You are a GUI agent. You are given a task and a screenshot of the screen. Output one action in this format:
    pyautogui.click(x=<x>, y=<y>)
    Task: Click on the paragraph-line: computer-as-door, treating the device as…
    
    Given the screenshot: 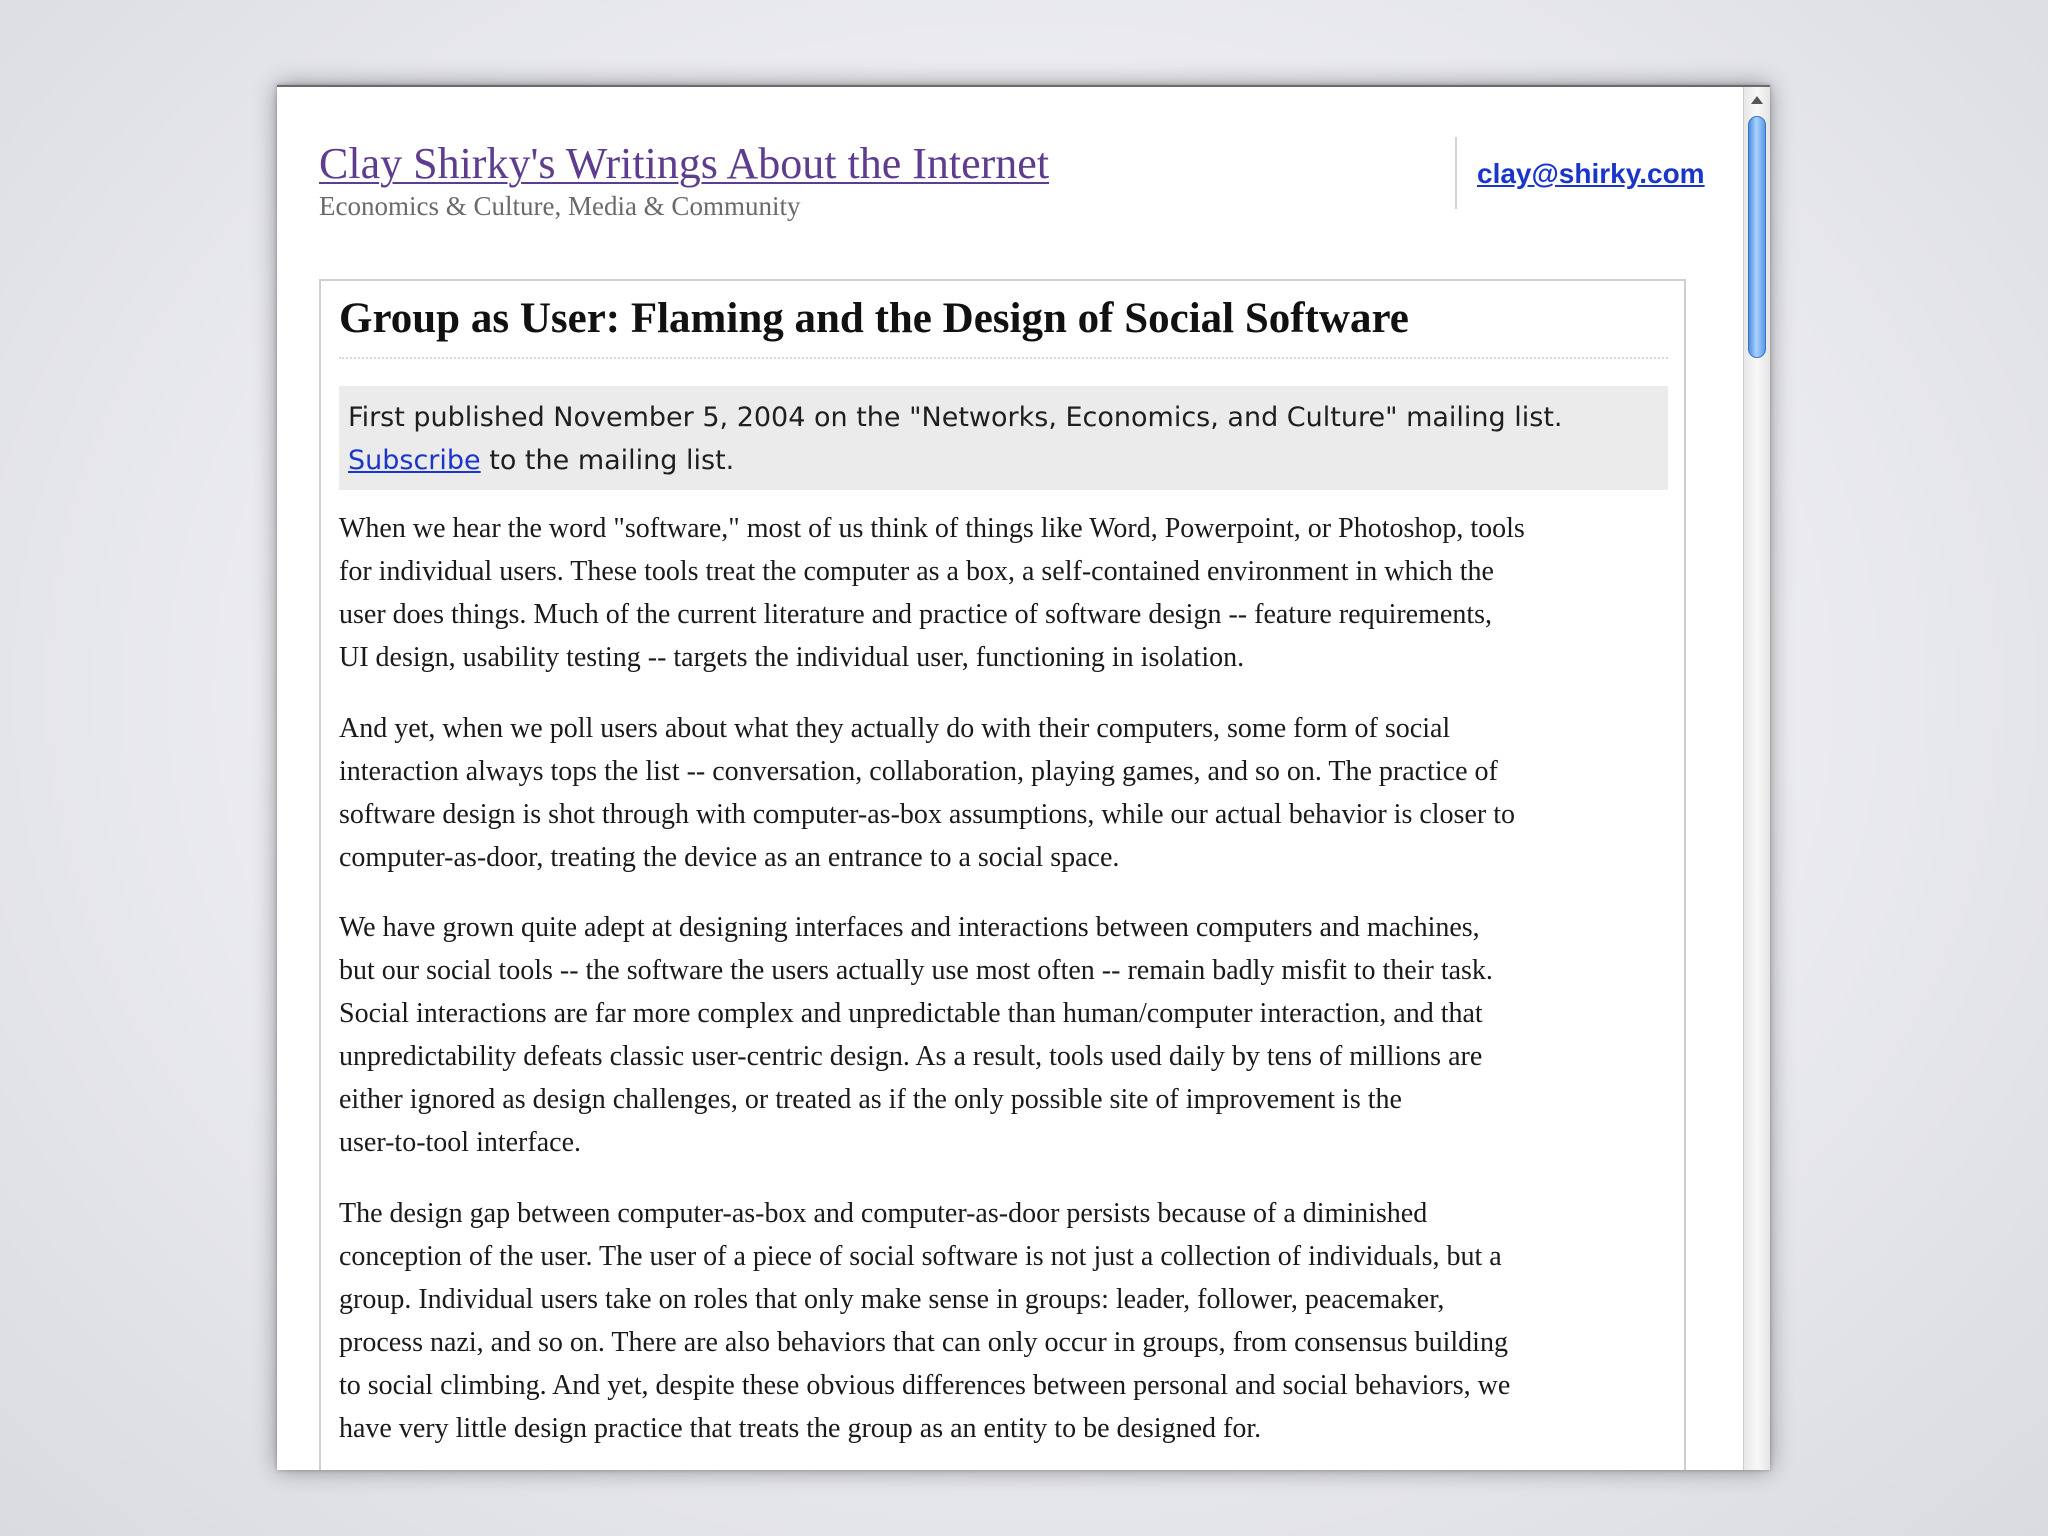 What is the action you would take?
    pyautogui.click(x=729, y=857)
    